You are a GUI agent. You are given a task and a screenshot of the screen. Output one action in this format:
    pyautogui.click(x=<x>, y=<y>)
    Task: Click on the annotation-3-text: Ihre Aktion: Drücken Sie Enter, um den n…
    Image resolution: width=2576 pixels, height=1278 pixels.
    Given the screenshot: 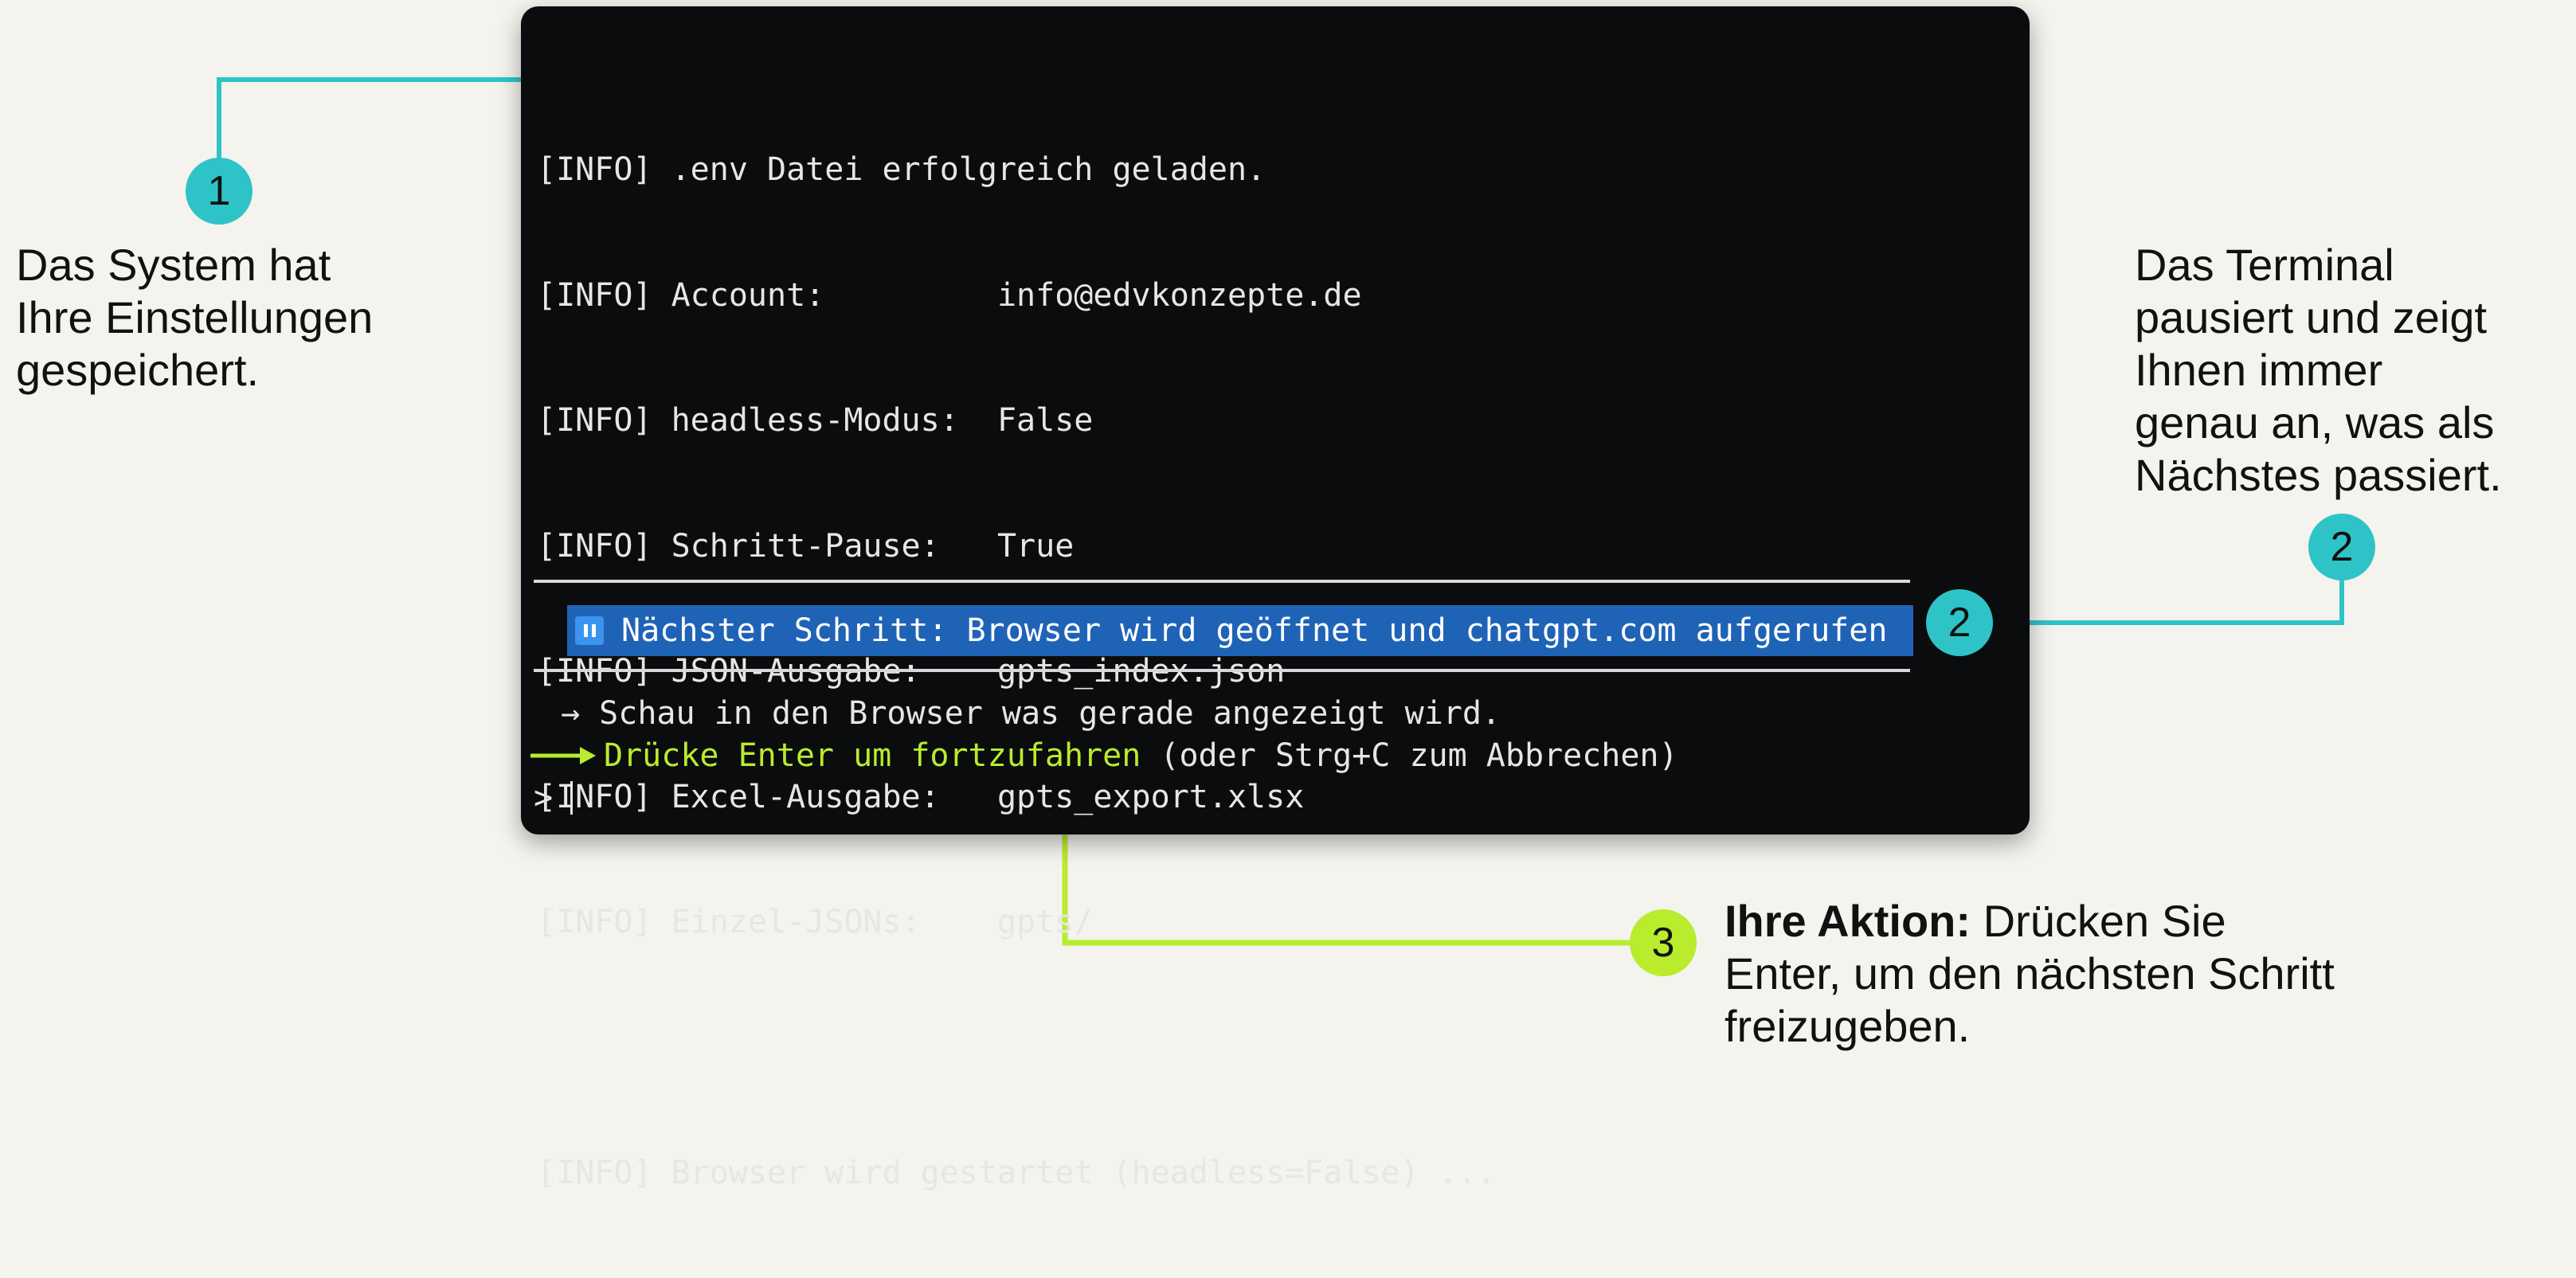 What is the action you would take?
    pyautogui.click(x=2030, y=974)
    